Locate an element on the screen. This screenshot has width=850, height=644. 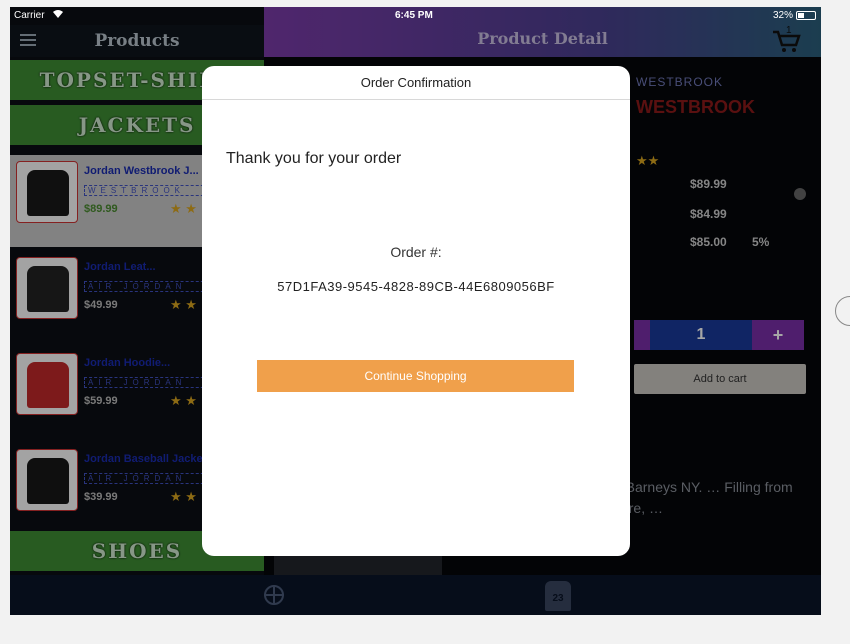
continue-shopping-button: Continue Shopping is located at coordinates (415, 376).